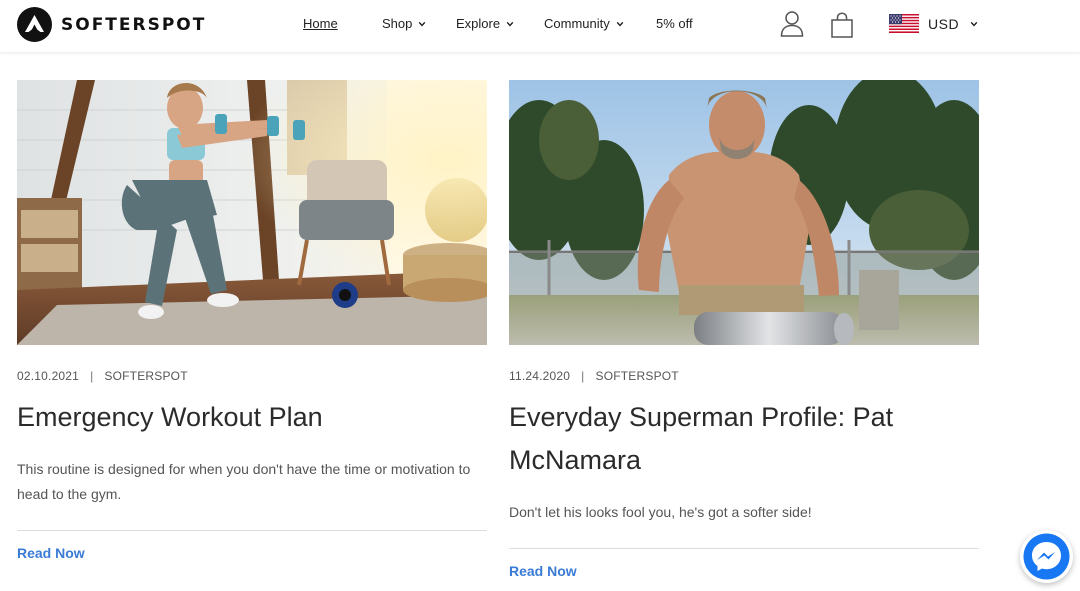 The height and width of the screenshot is (591, 1080). I want to click on messenger-chat-button, so click(1046, 556).